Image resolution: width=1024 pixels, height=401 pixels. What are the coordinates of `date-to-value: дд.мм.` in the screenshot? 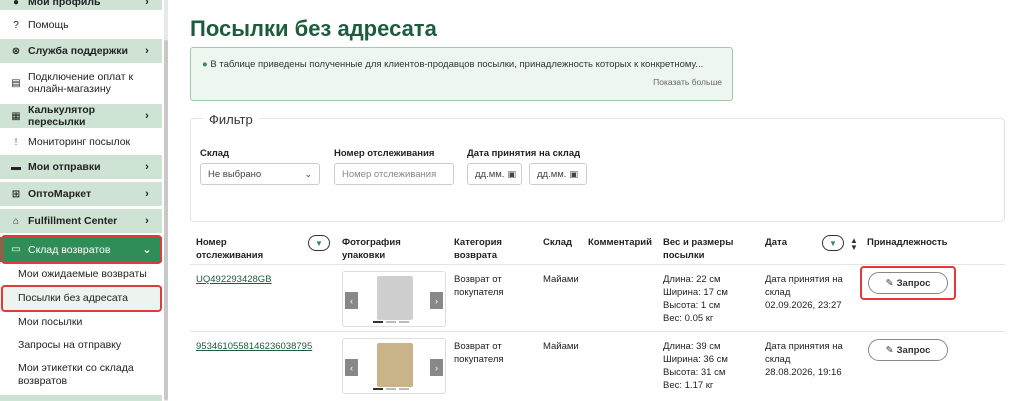 It's located at (552, 174).